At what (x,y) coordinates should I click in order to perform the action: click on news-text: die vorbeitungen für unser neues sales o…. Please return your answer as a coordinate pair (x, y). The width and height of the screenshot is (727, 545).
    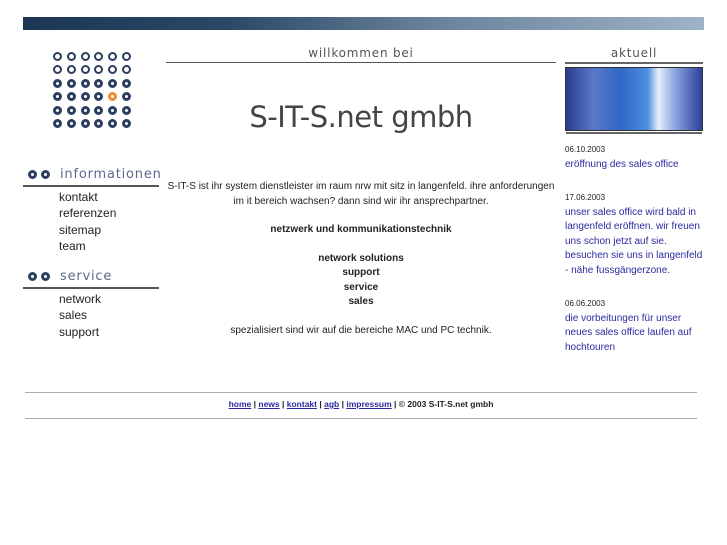
    Looking at the image, I should click on (628, 332).